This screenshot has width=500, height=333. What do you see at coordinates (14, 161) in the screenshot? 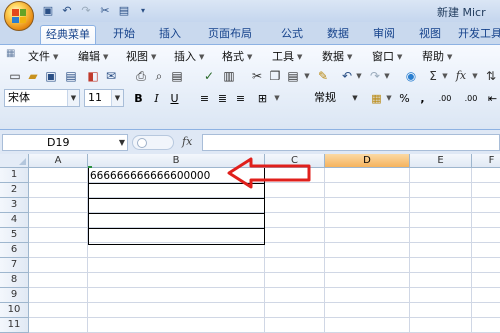
I see `select-all-corner` at bounding box center [14, 161].